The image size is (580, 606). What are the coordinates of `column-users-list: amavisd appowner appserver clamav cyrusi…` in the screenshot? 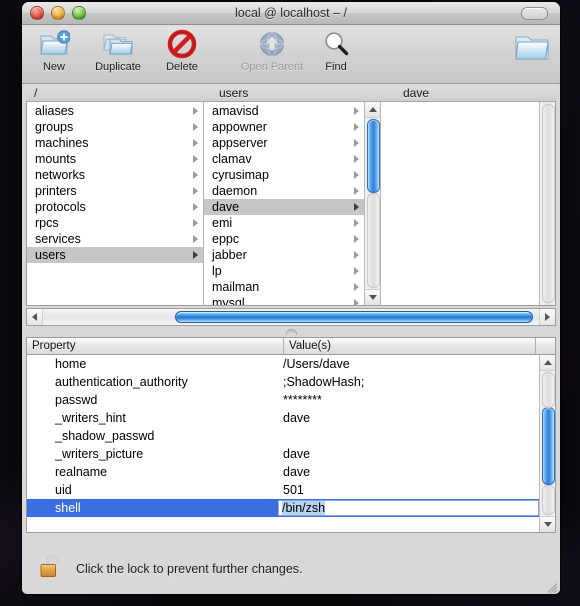 It's located at (284, 203).